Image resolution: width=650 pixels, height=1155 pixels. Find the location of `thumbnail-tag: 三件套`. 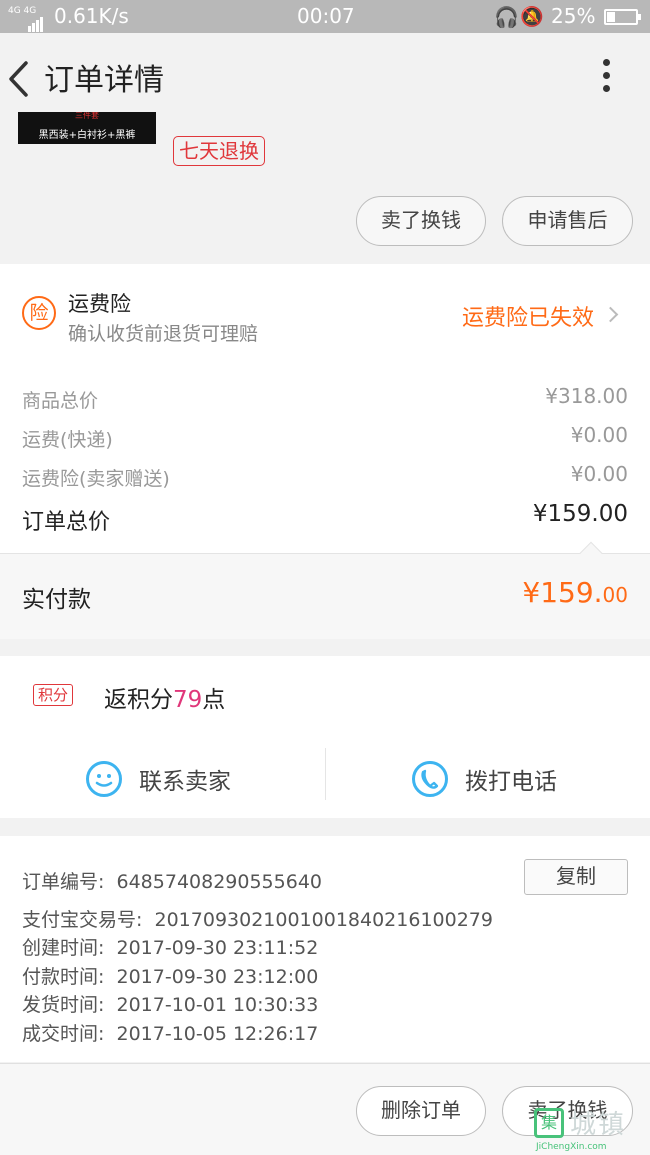

thumbnail-tag: 三件套 is located at coordinates (87, 116).